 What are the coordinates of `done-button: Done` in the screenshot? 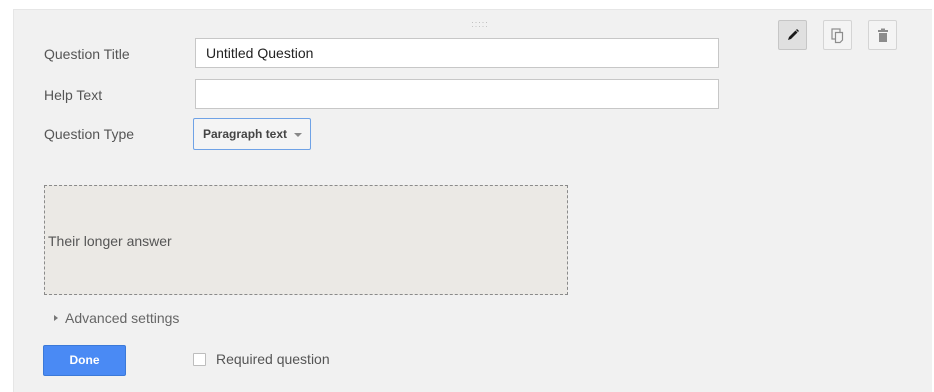 It's located at (84, 360).